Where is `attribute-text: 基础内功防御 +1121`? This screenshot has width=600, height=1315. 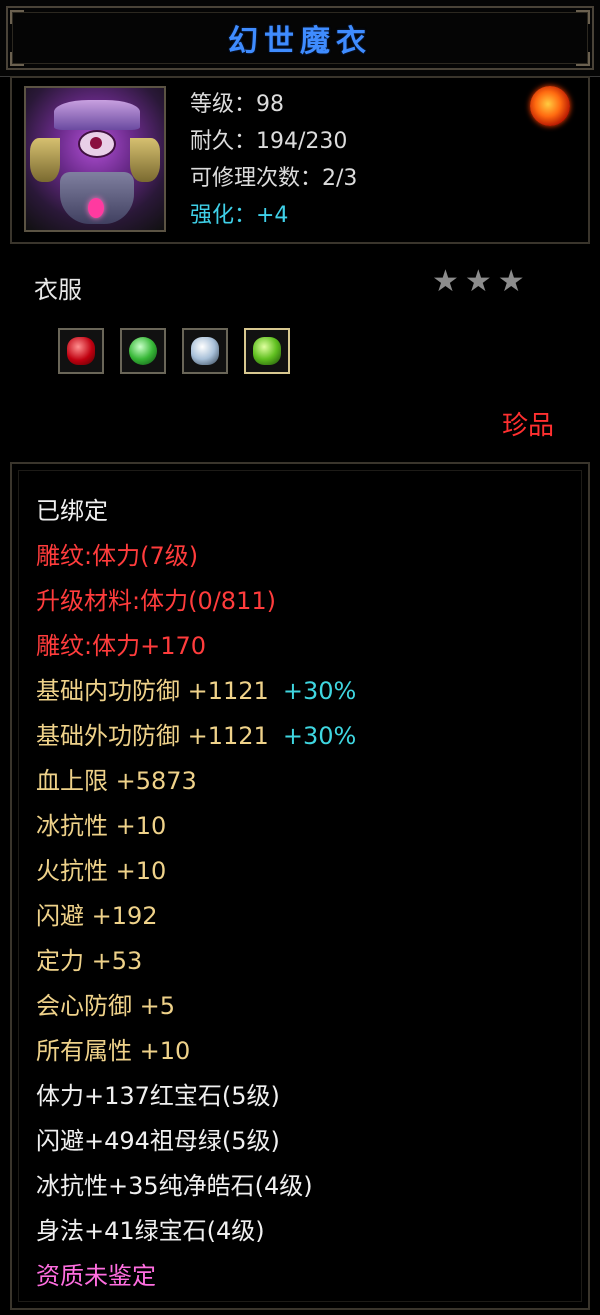
attribute-text: 基础内功防御 +1121 is located at coordinates (152, 691).